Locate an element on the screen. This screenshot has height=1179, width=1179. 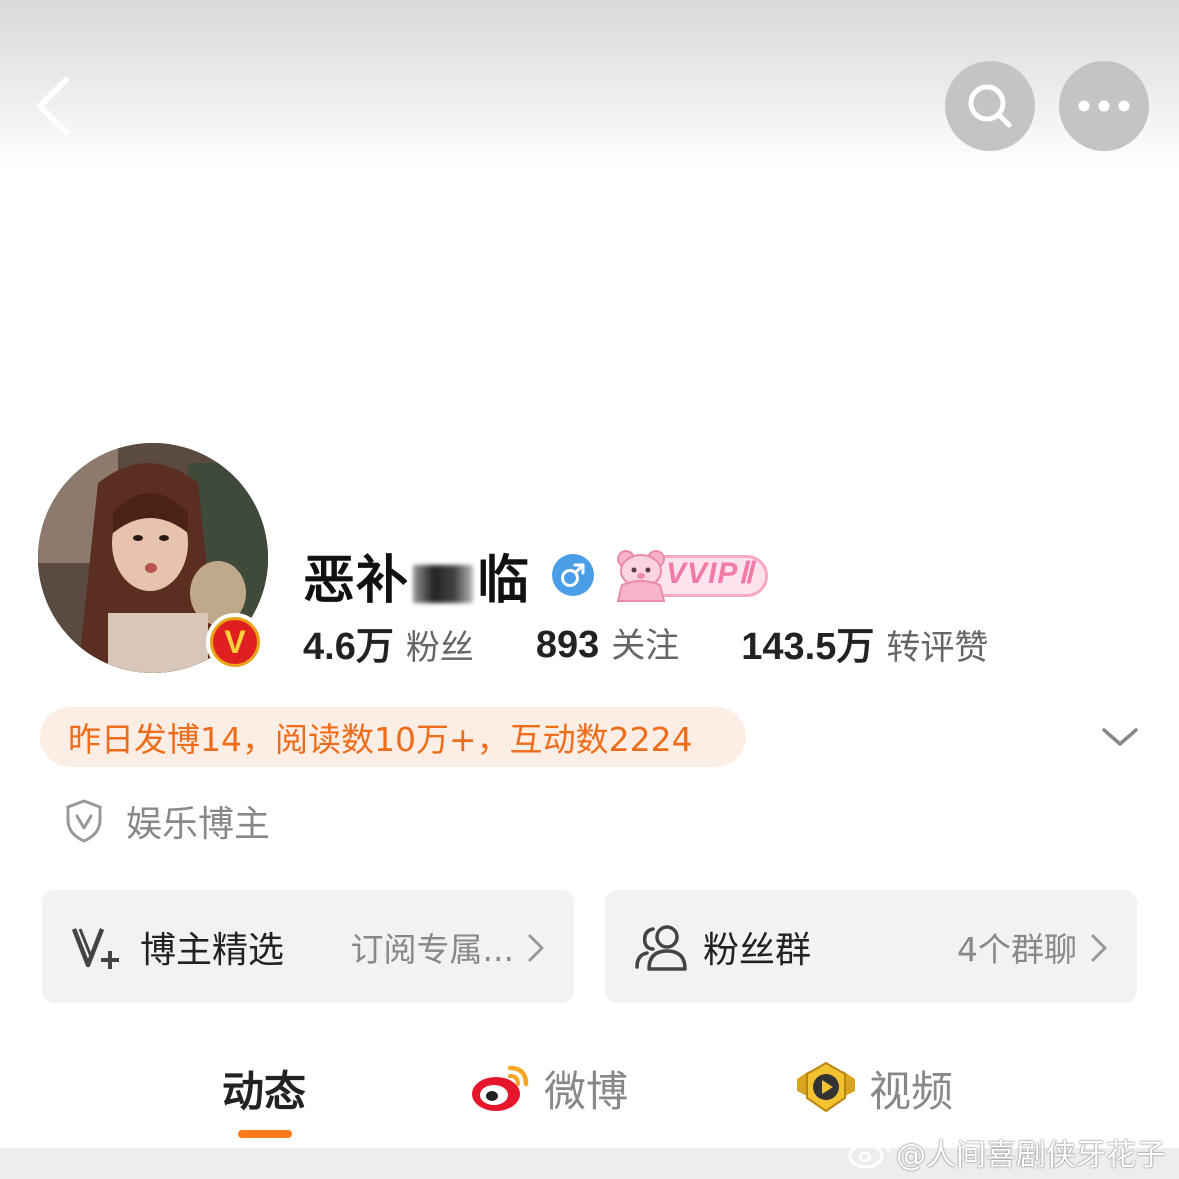
user-name: 恶补临 is located at coordinates (417, 580).